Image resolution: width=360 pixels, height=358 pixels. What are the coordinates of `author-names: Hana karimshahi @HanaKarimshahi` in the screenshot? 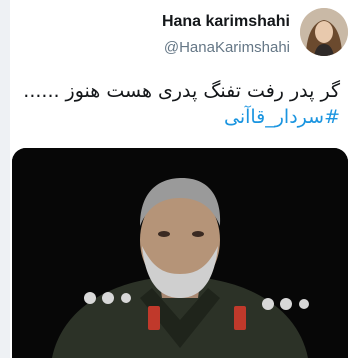 It's located at (226, 35).